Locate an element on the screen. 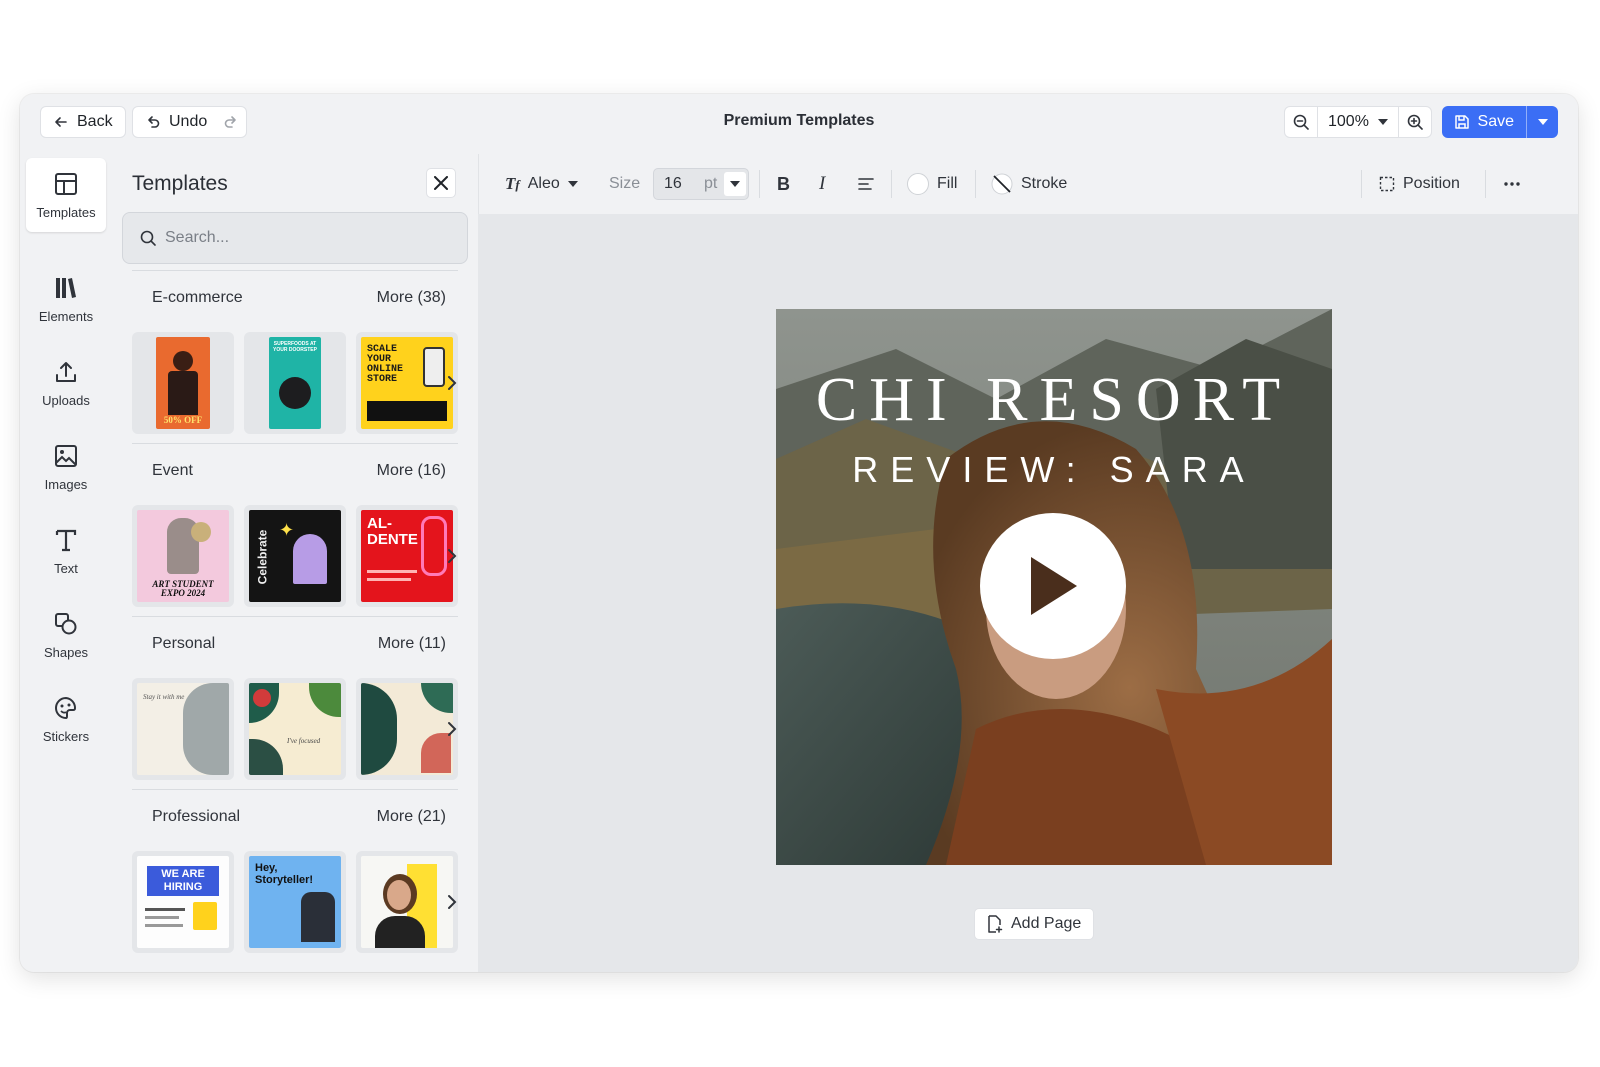  template-thumbnail: SCALE YOUR ONLINE STORE is located at coordinates (407, 383).